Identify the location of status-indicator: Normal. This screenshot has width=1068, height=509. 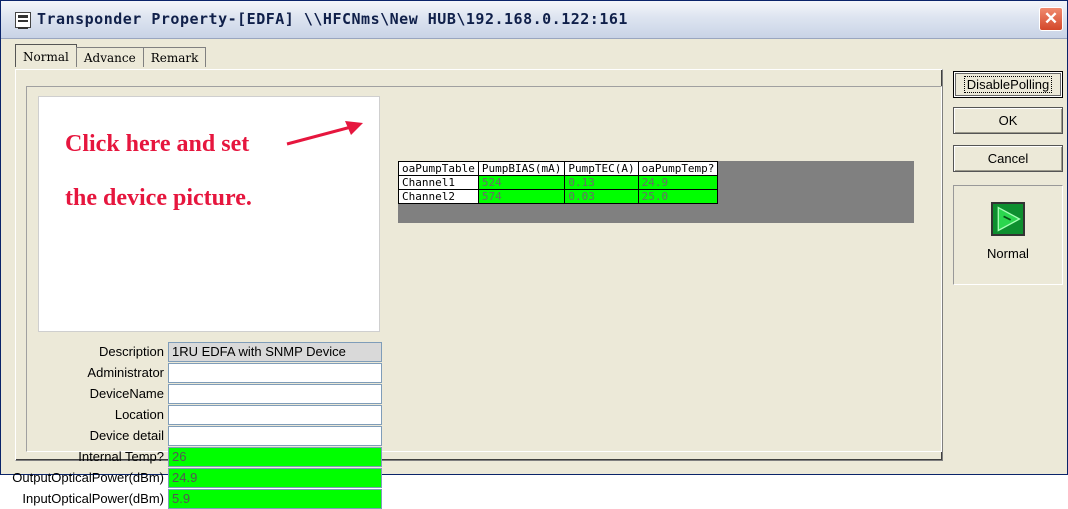
(1008, 235).